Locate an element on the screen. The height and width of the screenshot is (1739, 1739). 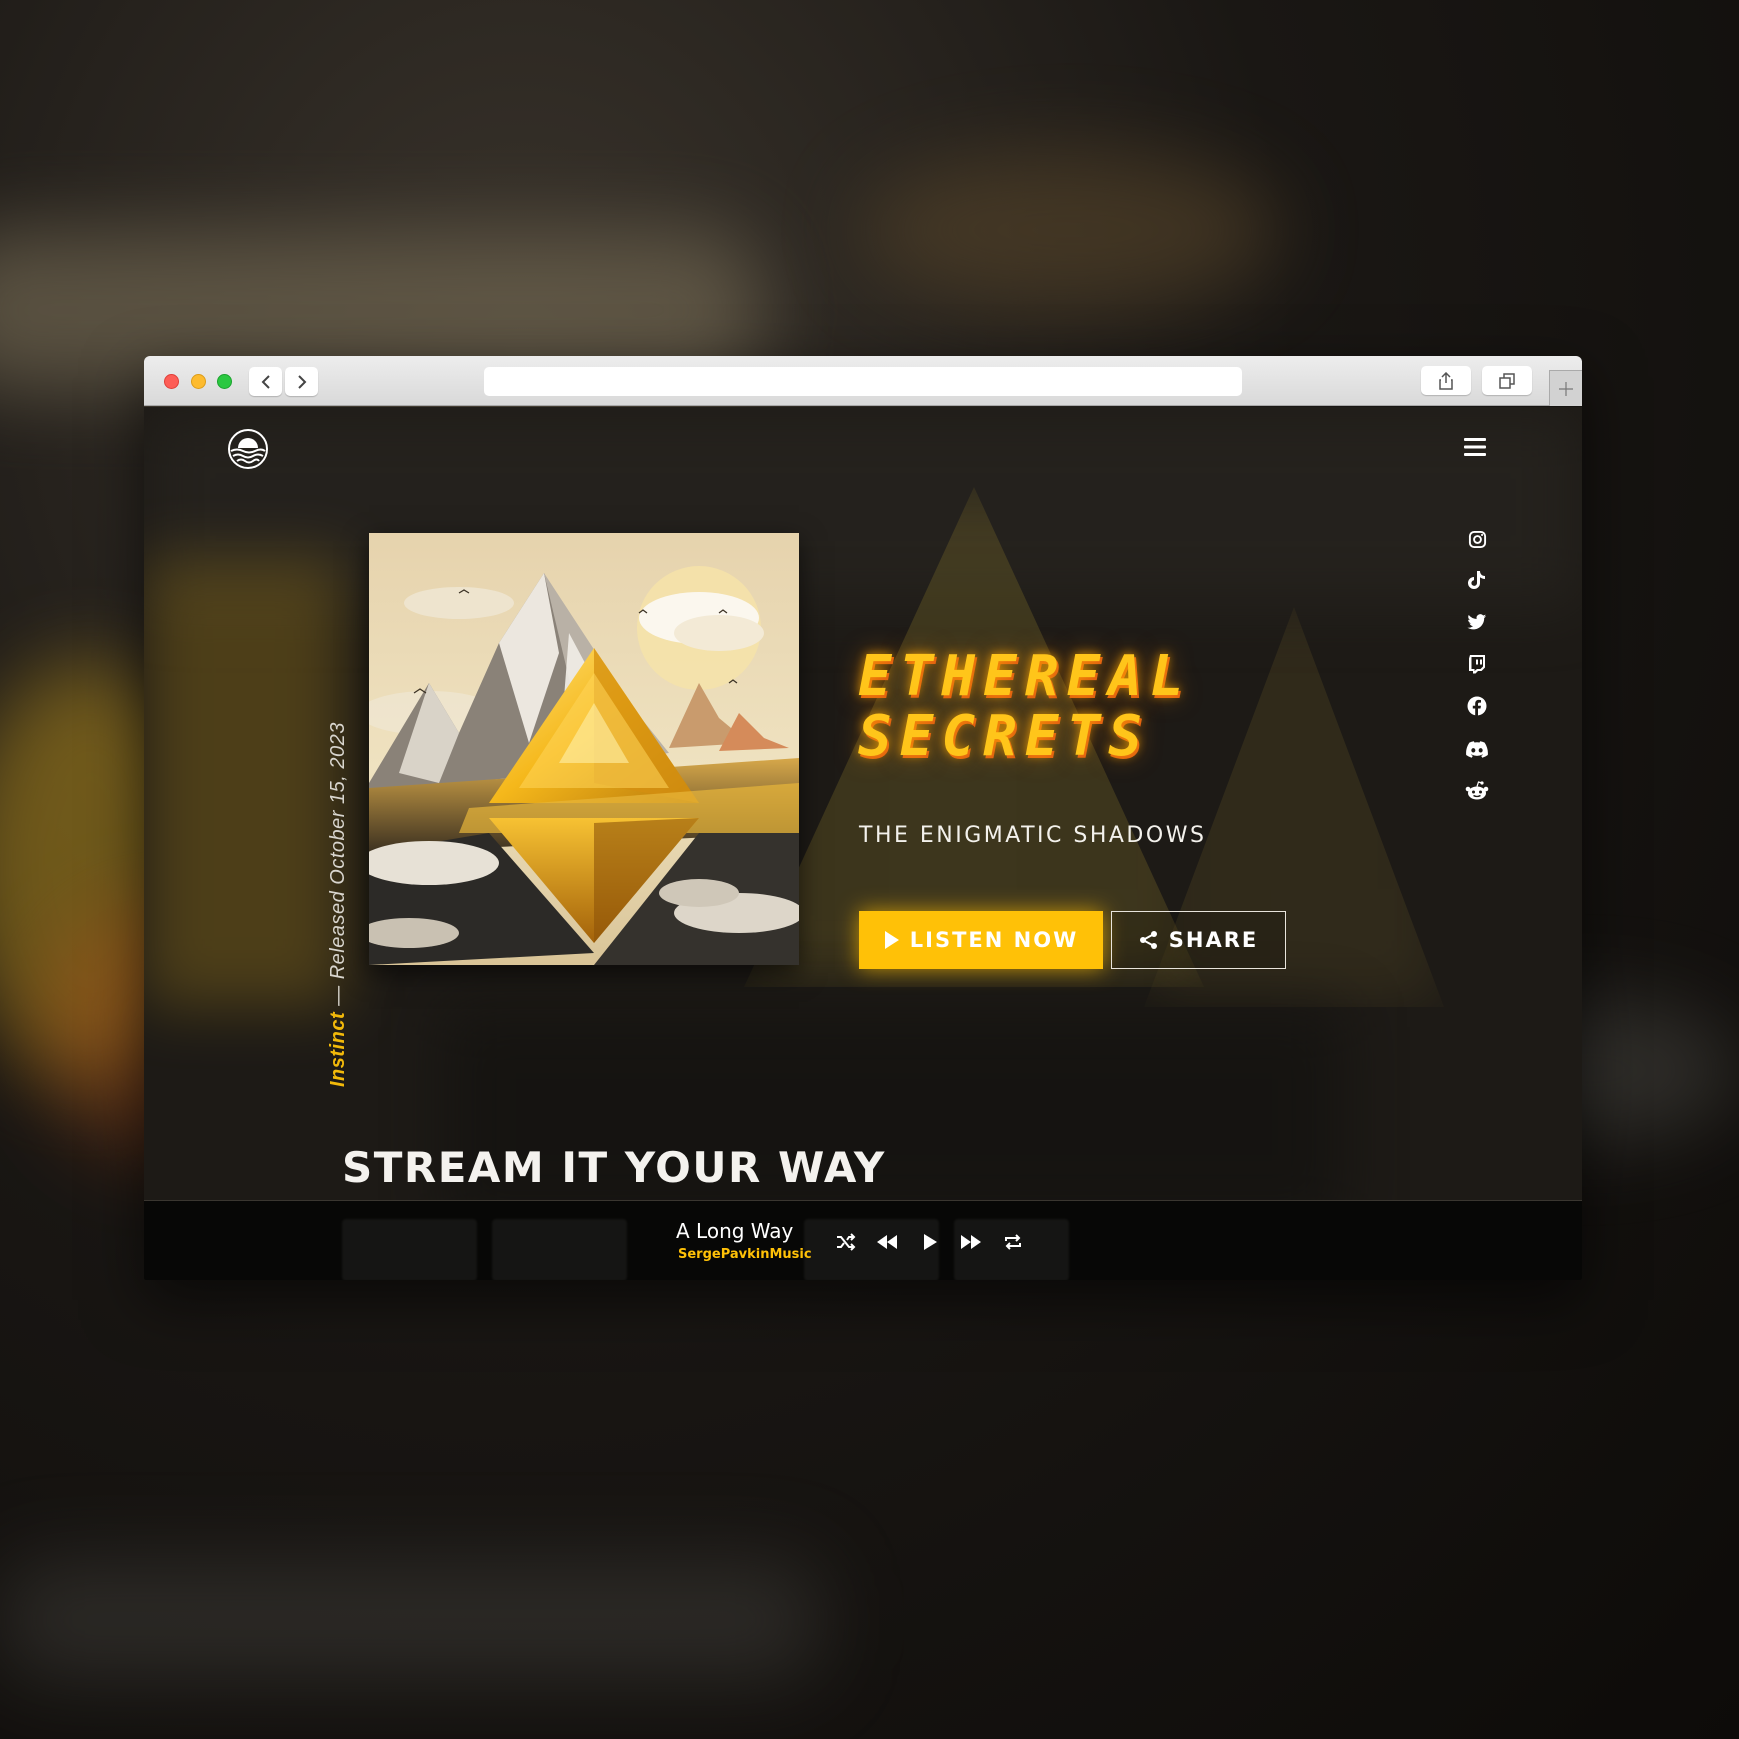
twitter-icon is located at coordinates (1477, 621).